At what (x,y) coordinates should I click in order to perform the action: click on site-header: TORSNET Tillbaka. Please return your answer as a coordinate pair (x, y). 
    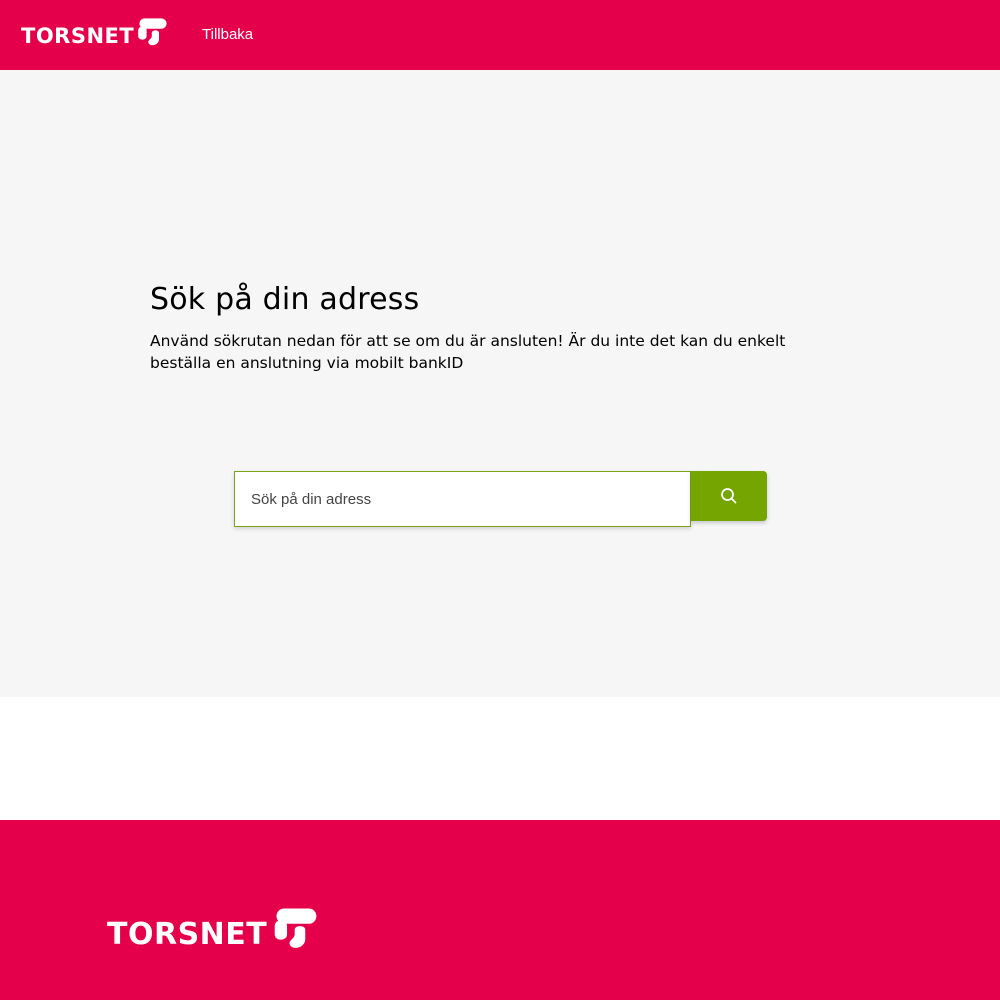
    Looking at the image, I should click on (500, 35).